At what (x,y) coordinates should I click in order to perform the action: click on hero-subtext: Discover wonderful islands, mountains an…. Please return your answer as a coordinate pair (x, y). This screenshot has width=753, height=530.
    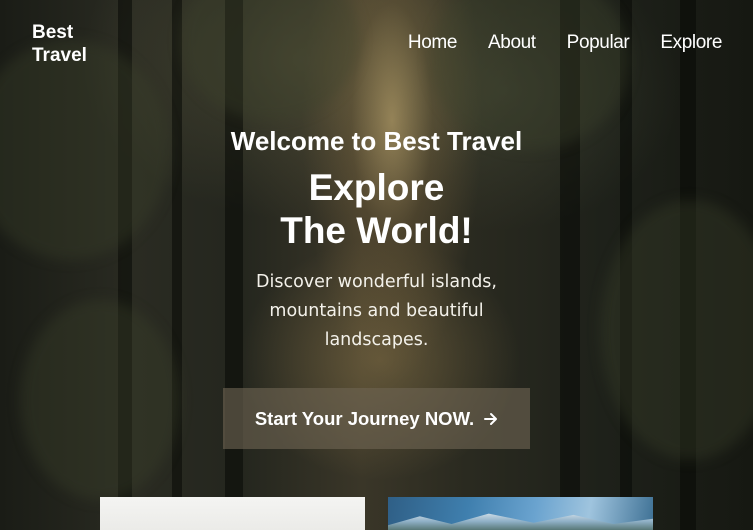
    Looking at the image, I should click on (376, 311).